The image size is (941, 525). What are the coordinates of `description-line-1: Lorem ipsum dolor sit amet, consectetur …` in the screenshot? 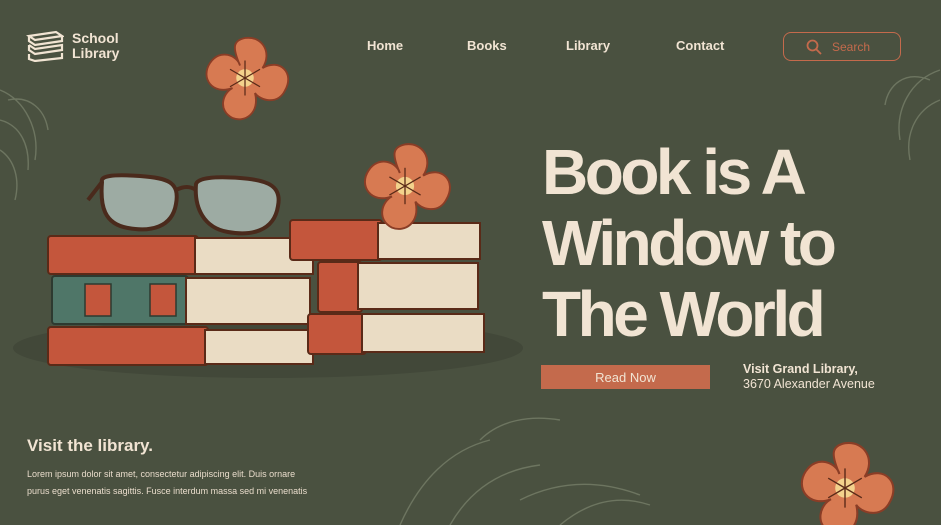 It's located at (161, 474).